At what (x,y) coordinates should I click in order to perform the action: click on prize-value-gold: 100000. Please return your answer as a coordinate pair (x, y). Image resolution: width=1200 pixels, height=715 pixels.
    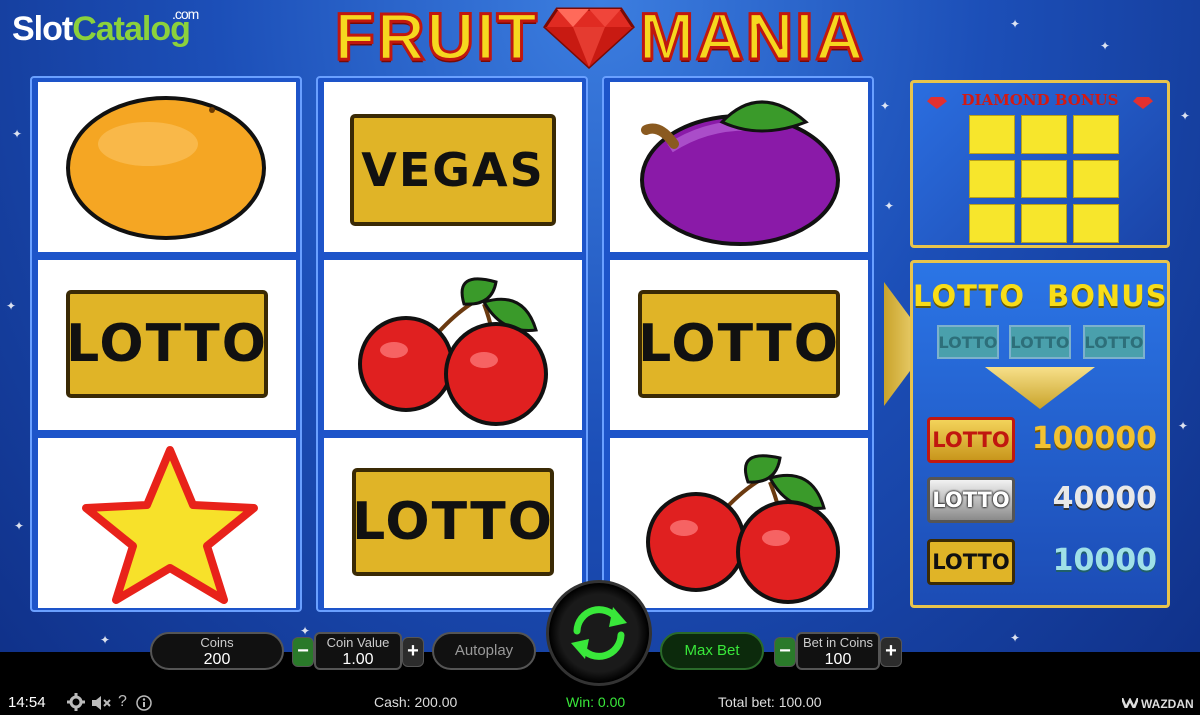
    Looking at the image, I should click on (1094, 438).